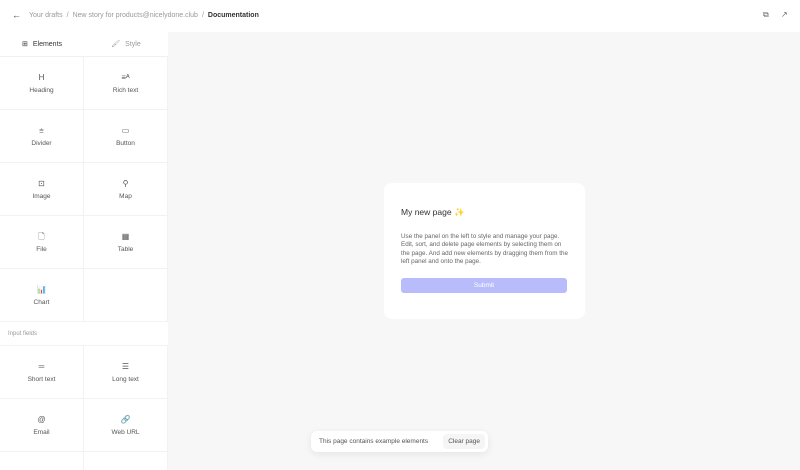  I want to click on short-text-icon: ═, so click(41, 366).